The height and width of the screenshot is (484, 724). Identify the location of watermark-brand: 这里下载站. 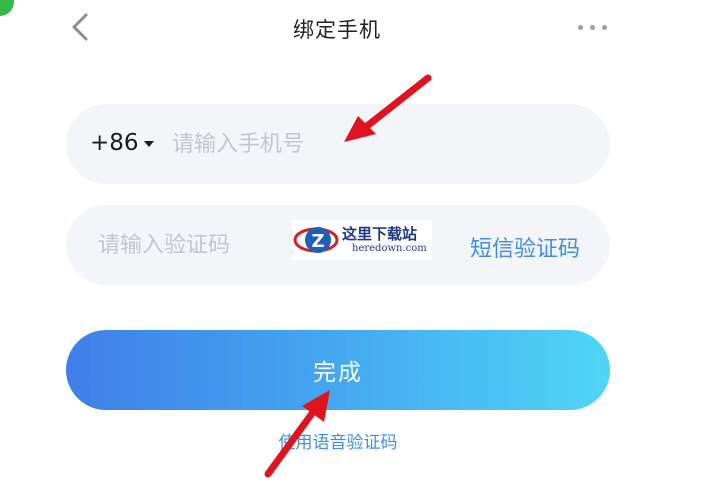
(380, 234).